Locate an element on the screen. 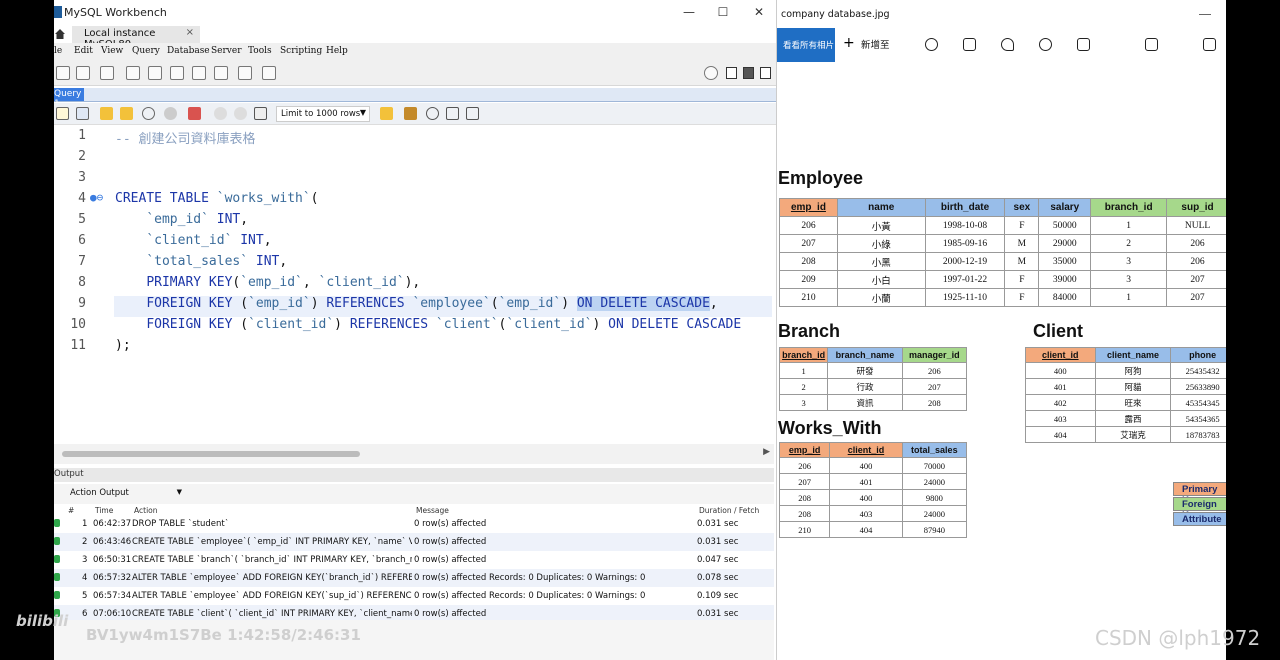  autocommit-icon is located at coordinates (260, 113).